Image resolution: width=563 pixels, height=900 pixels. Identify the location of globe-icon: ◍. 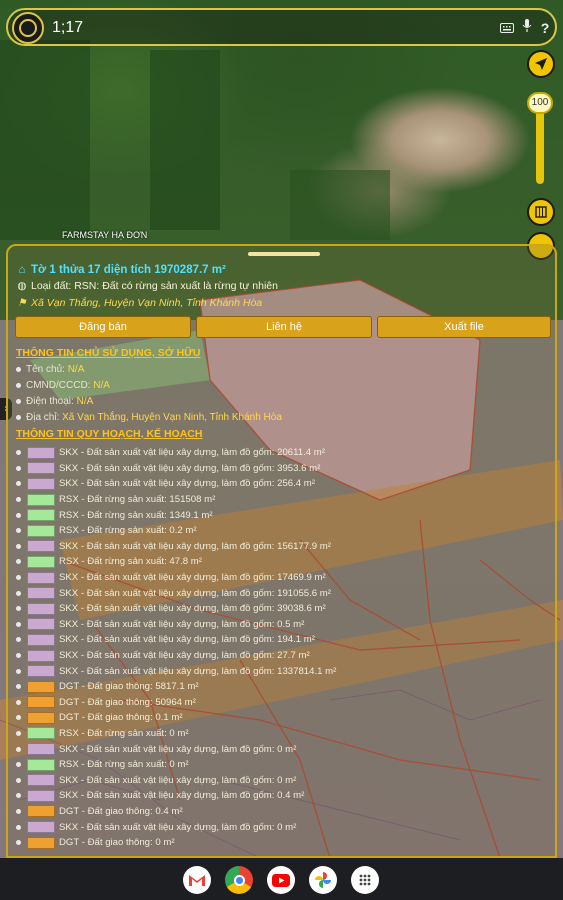
(22, 286).